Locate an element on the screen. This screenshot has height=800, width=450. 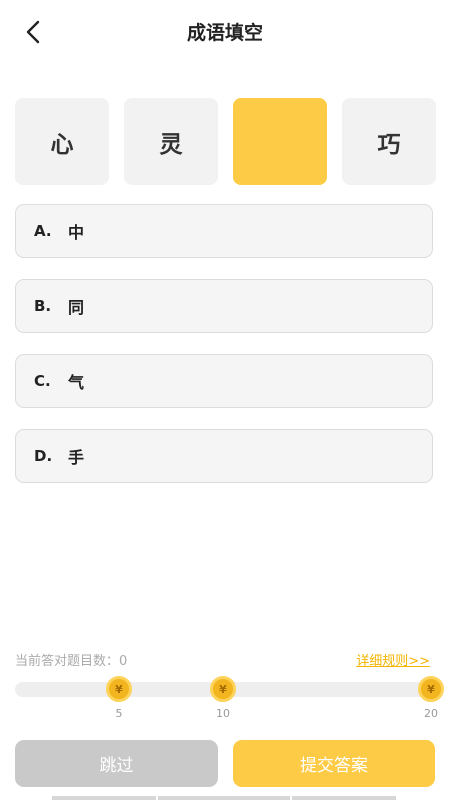
option-letter: D. is located at coordinates (43, 456).